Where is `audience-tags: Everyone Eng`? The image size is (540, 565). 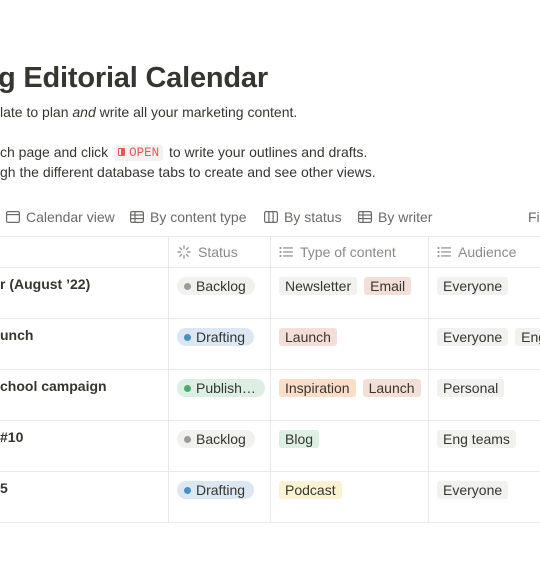
audience-tags: Everyone Eng is located at coordinates (488, 337).